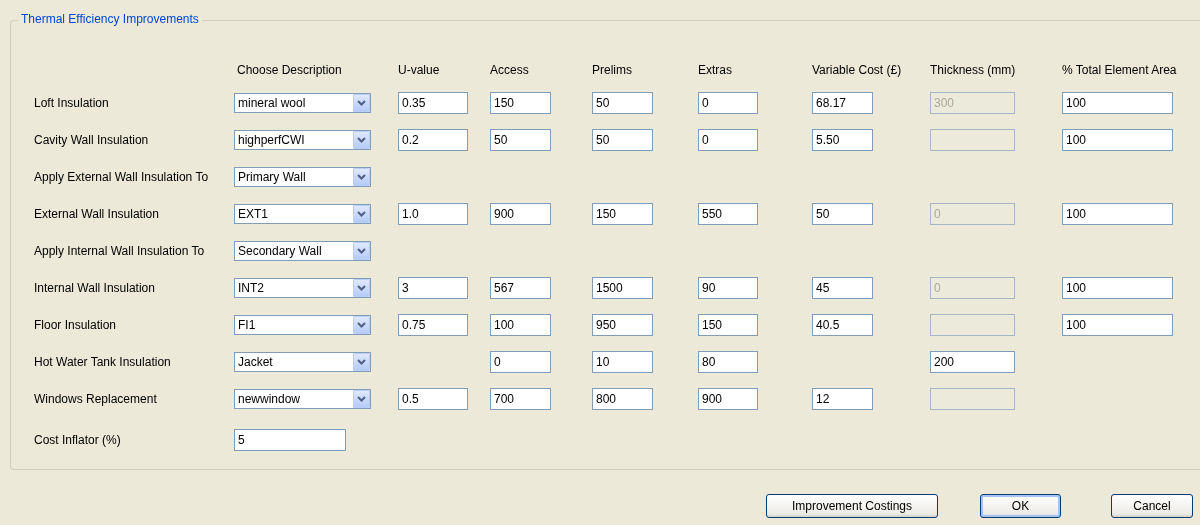 The image size is (1200, 525). Describe the element at coordinates (290, 439) in the screenshot. I see `text-field: 5` at that location.